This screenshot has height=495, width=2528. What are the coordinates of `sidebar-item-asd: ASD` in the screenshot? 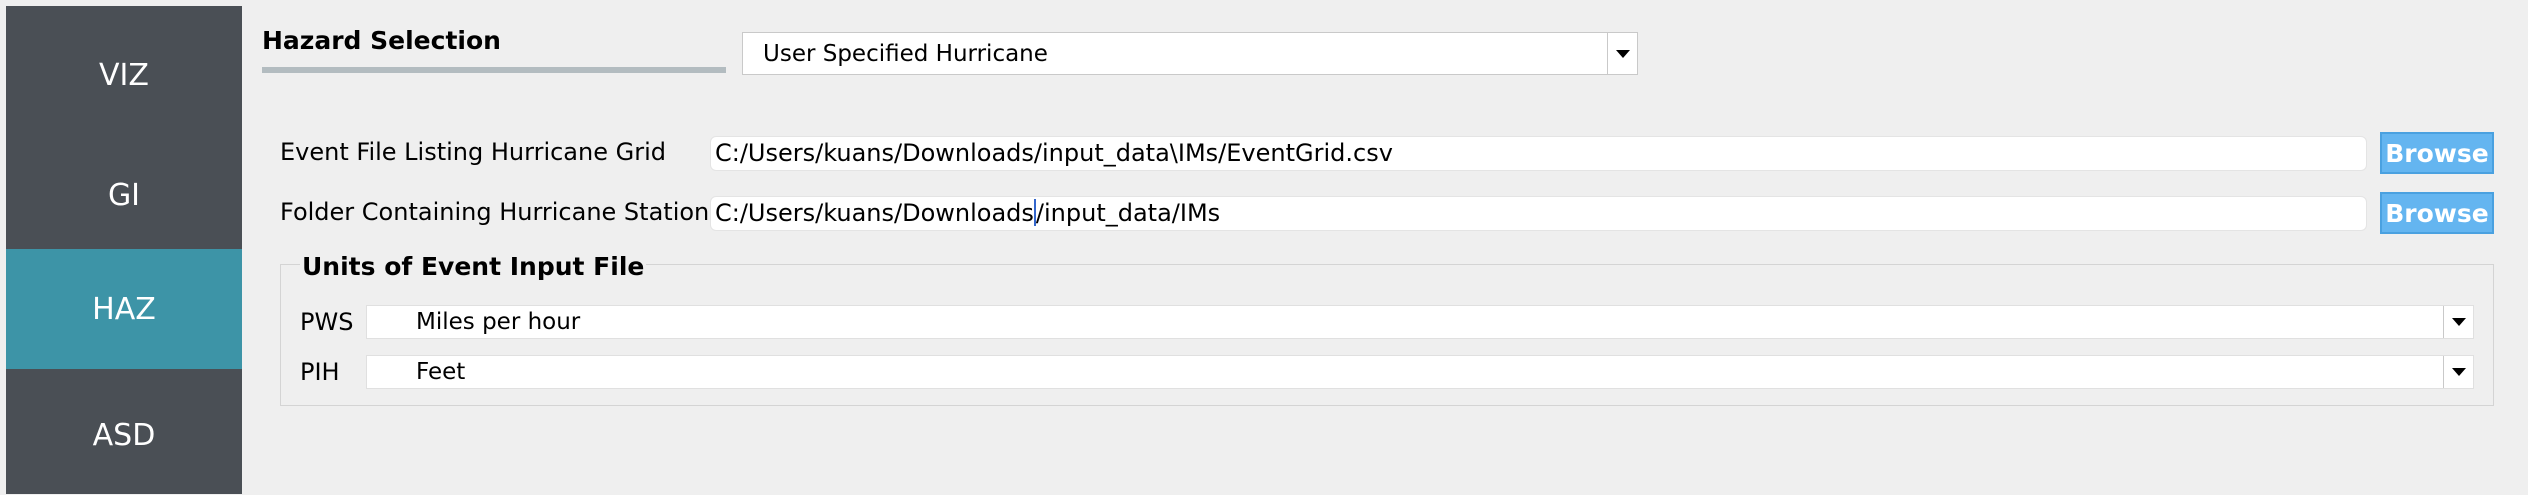 It's located at (124, 435).